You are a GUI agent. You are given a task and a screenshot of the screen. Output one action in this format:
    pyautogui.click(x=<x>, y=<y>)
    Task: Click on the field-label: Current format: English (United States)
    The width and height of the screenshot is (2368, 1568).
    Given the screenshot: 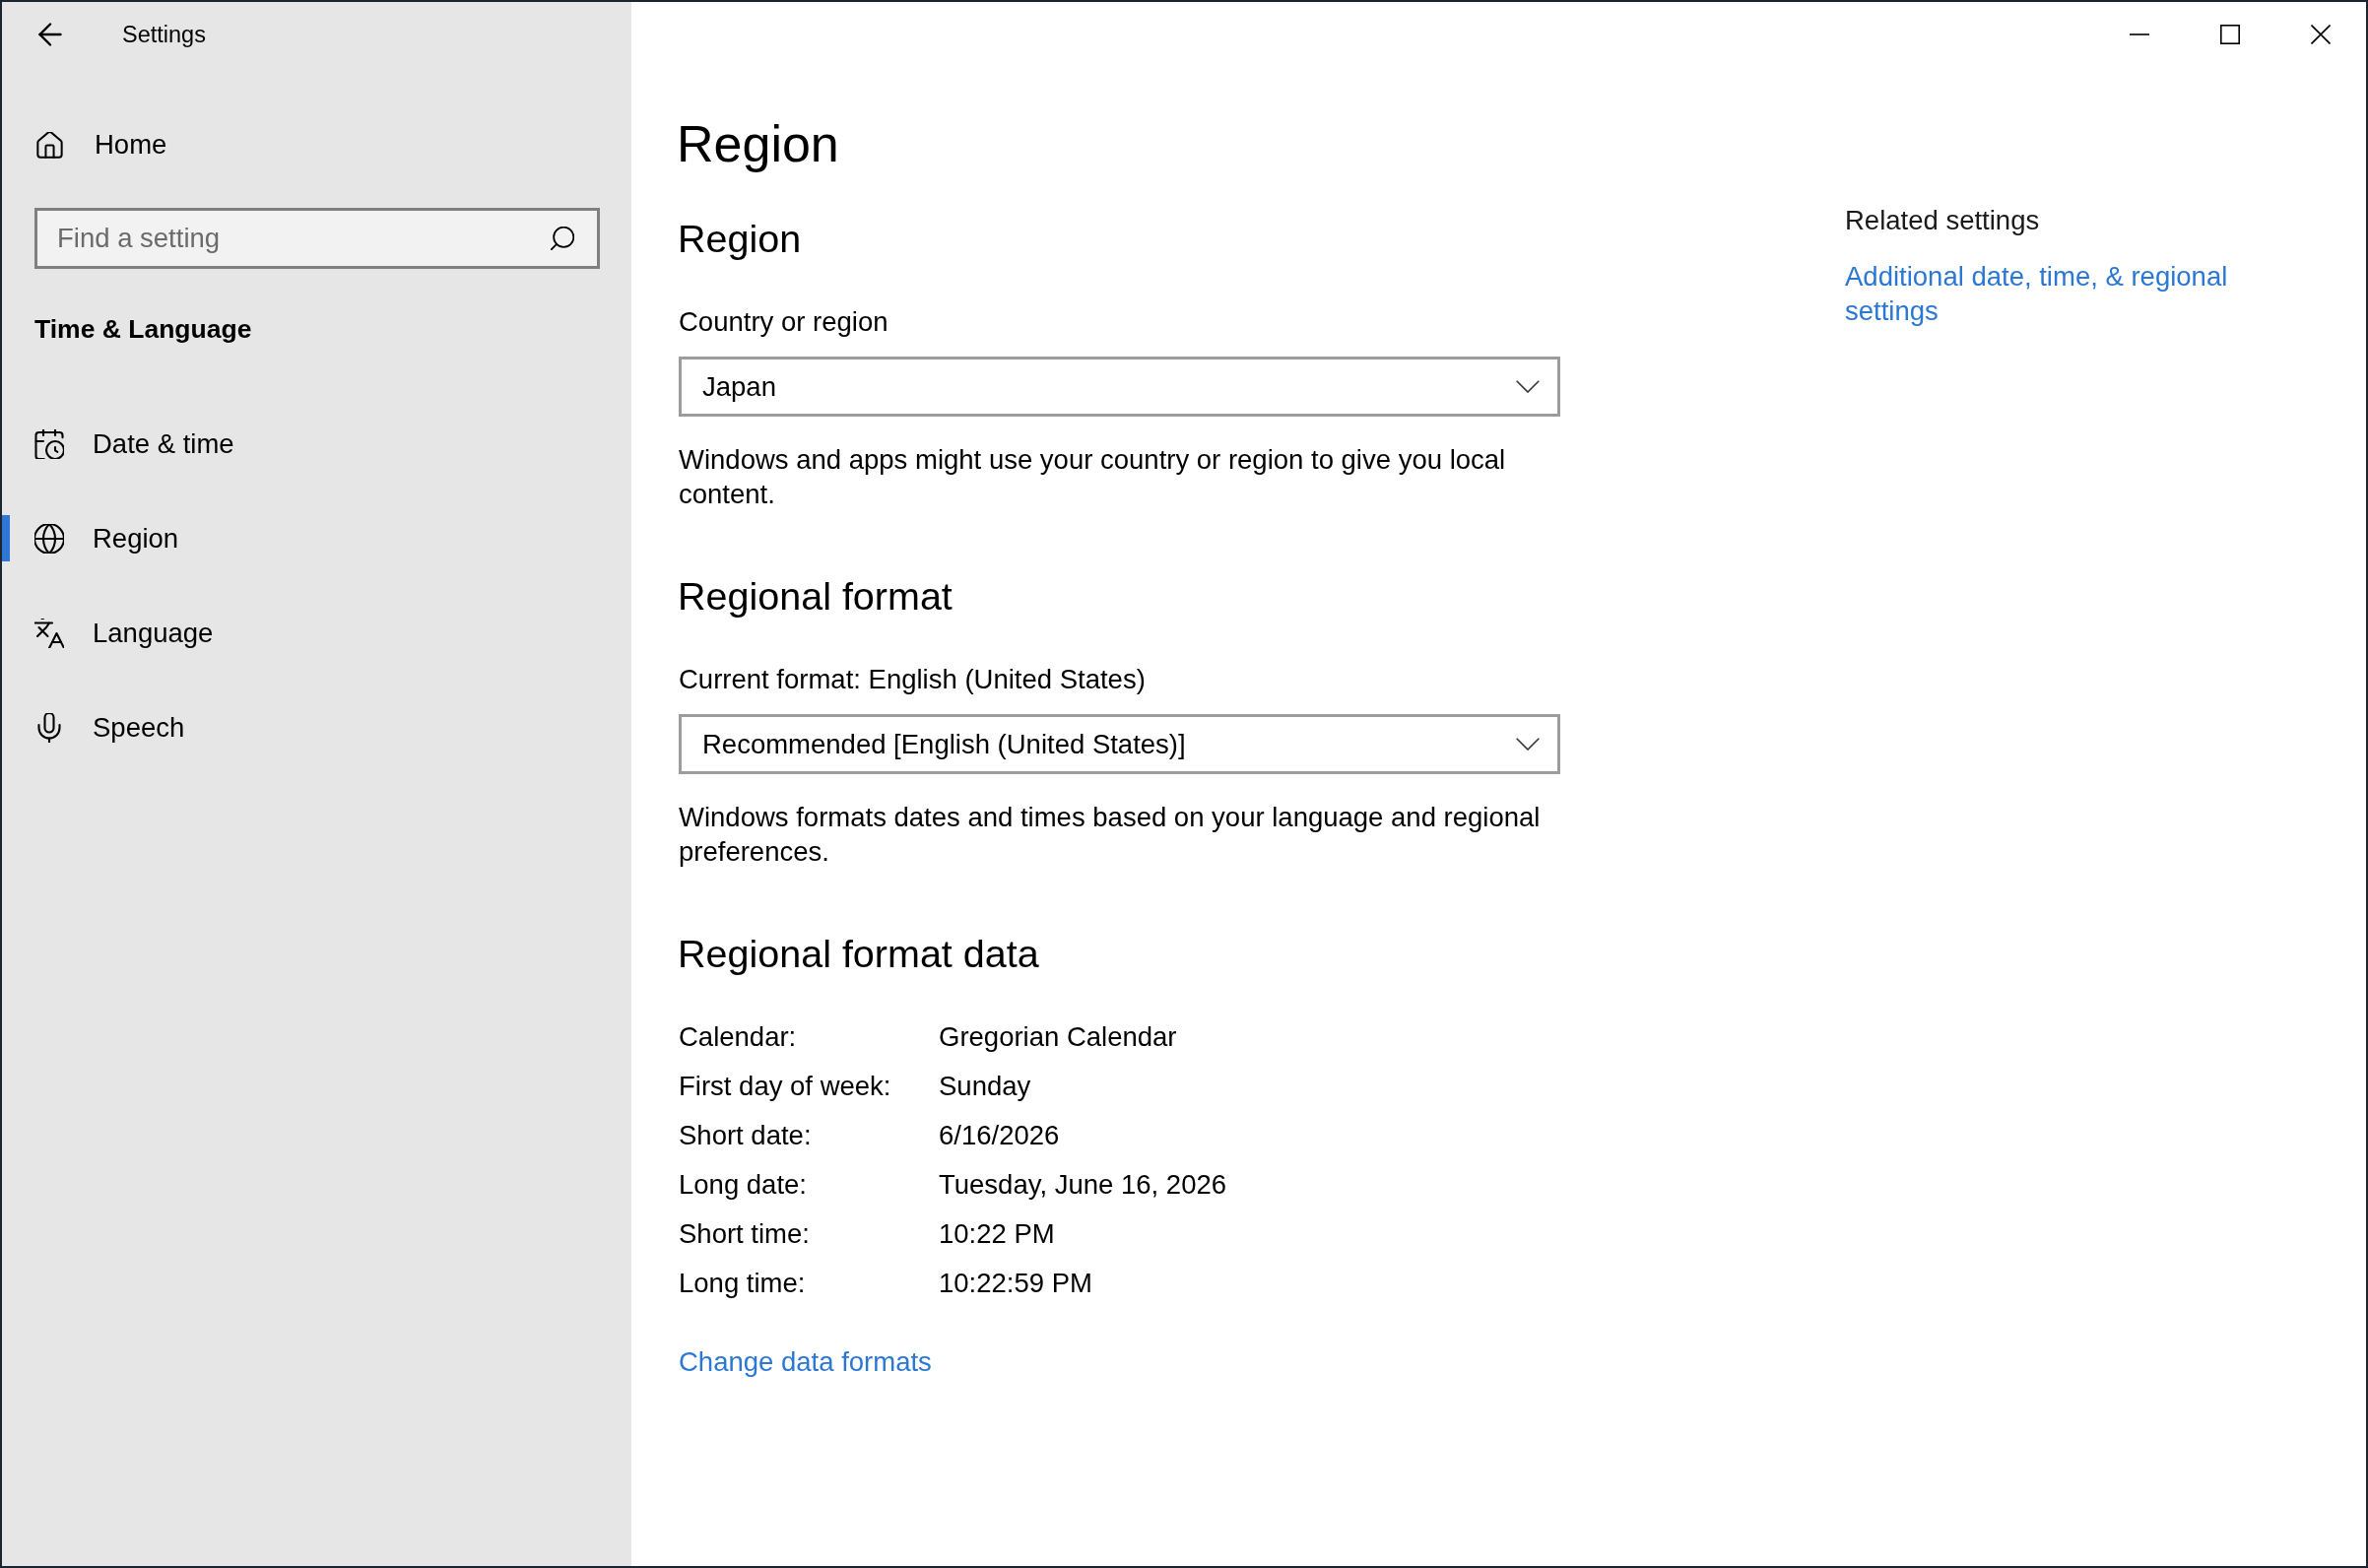 What is the action you would take?
    pyautogui.click(x=912, y=680)
    